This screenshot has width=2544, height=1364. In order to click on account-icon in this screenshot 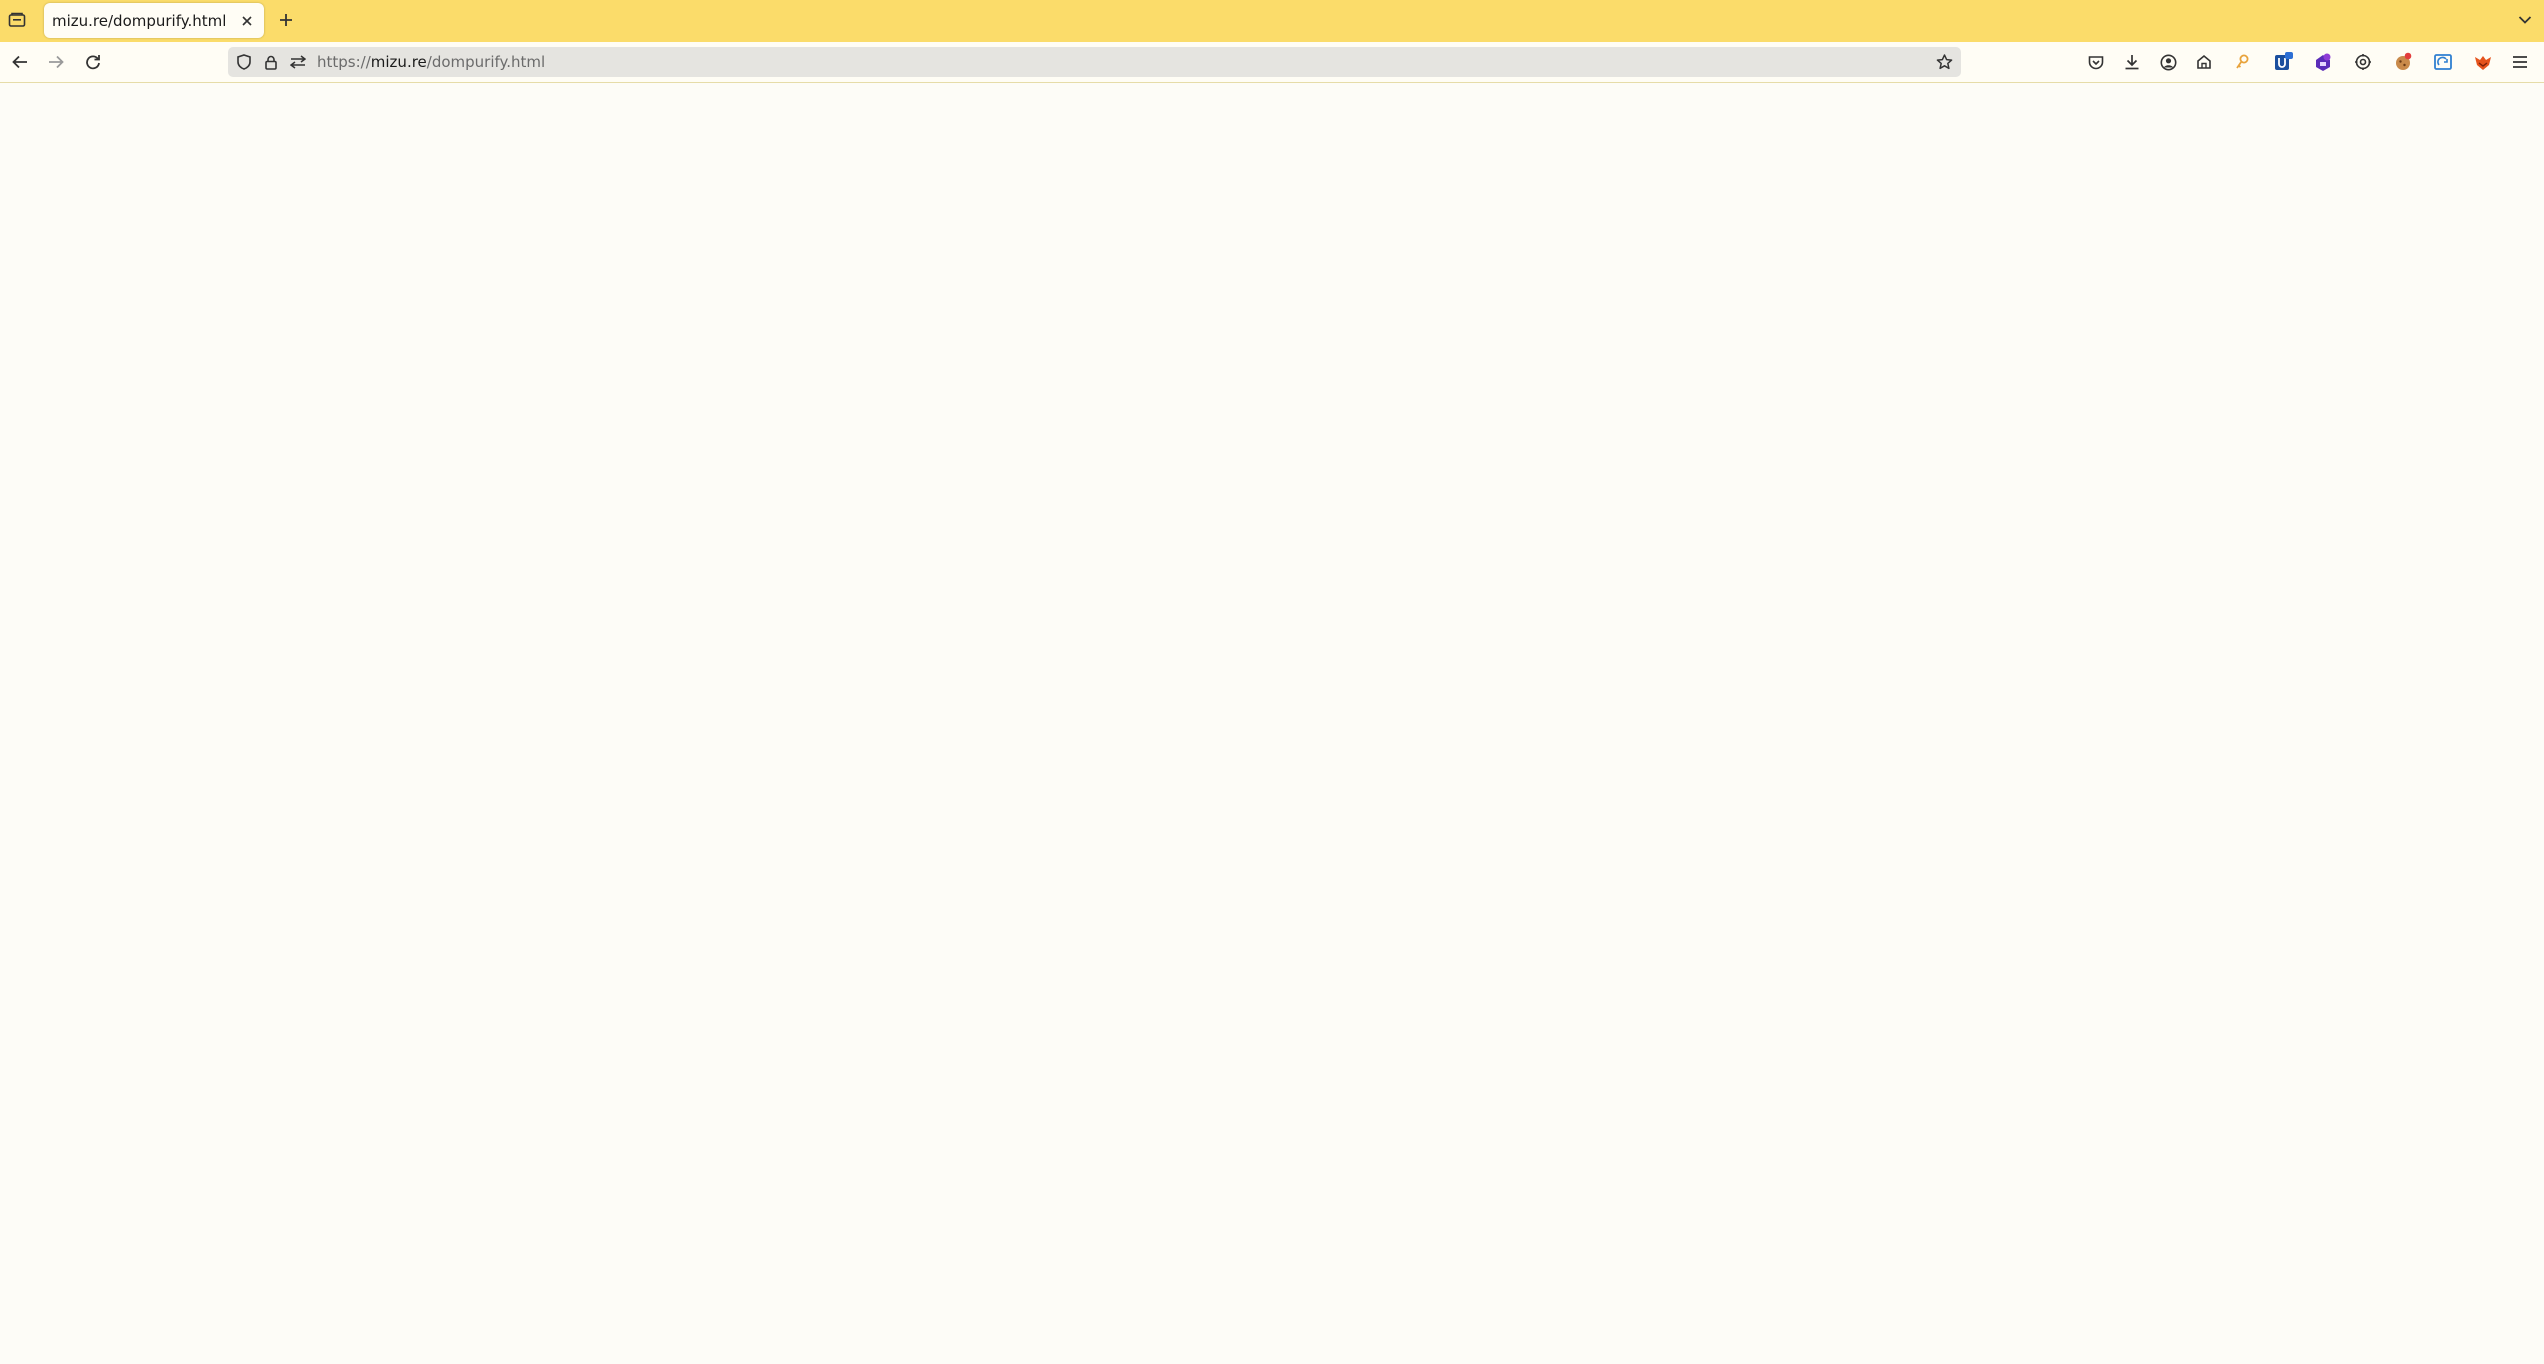, I will do `click(2168, 62)`.